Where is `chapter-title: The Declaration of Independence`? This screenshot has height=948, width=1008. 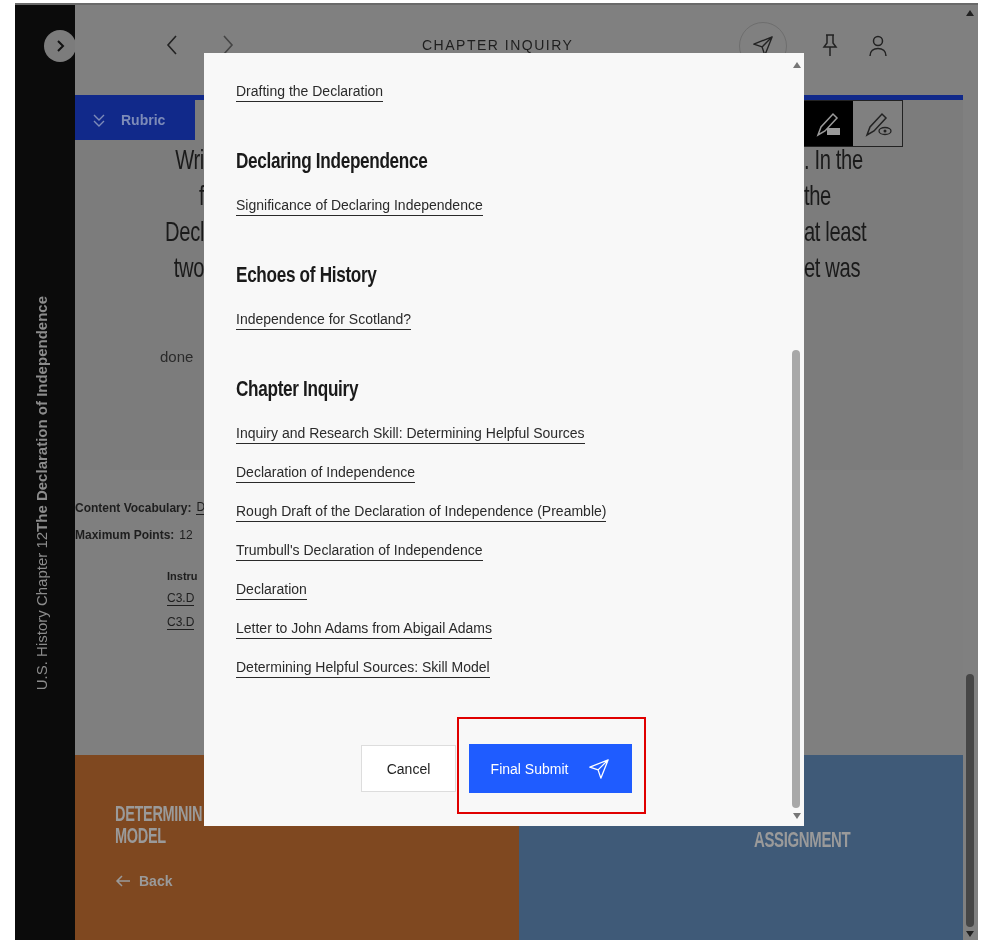 chapter-title: The Declaration of Independence is located at coordinates (41, 413).